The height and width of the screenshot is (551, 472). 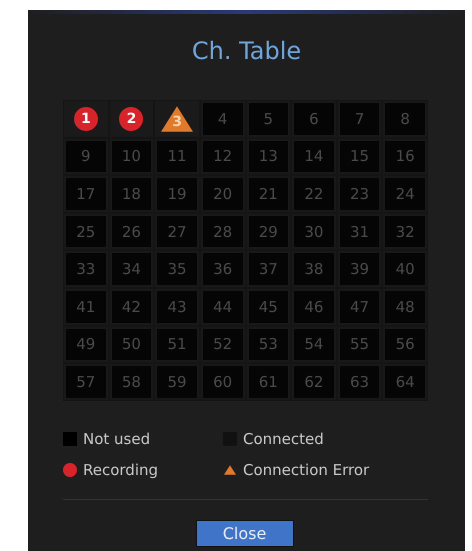 What do you see at coordinates (86, 118) in the screenshot?
I see `recording-badge: 1` at bounding box center [86, 118].